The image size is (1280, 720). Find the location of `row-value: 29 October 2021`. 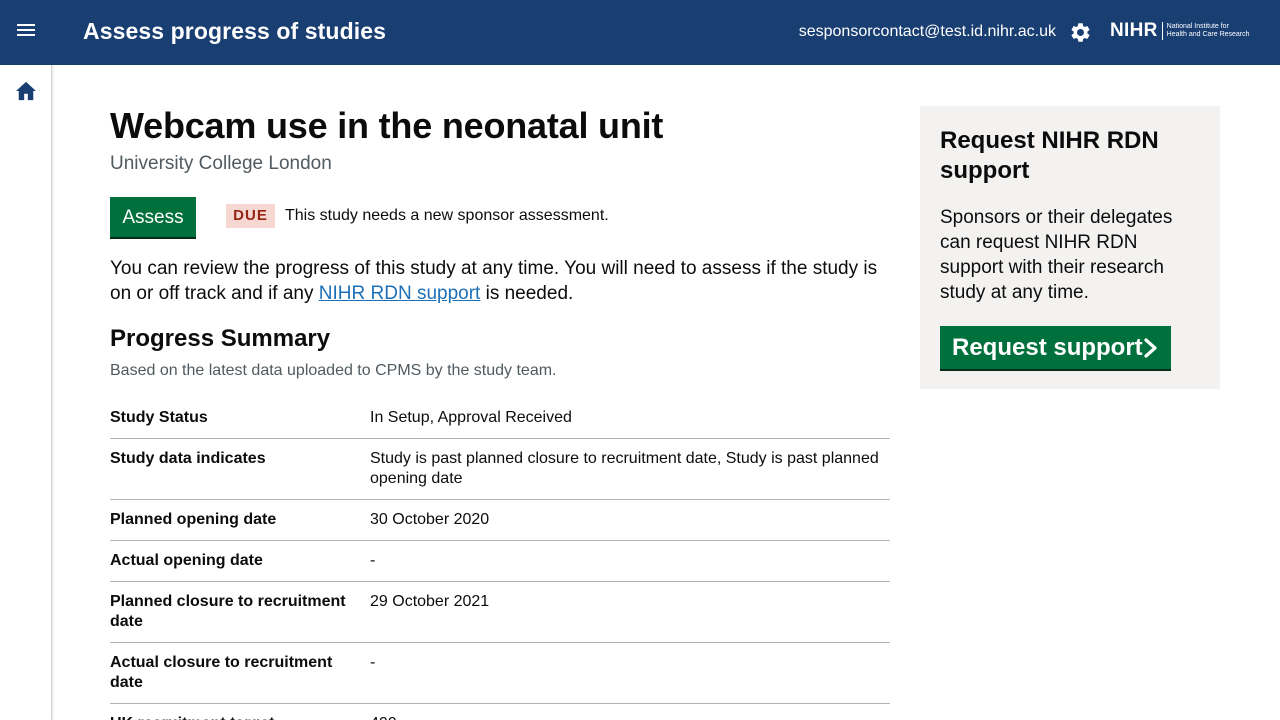

row-value: 29 October 2021 is located at coordinates (430, 601).